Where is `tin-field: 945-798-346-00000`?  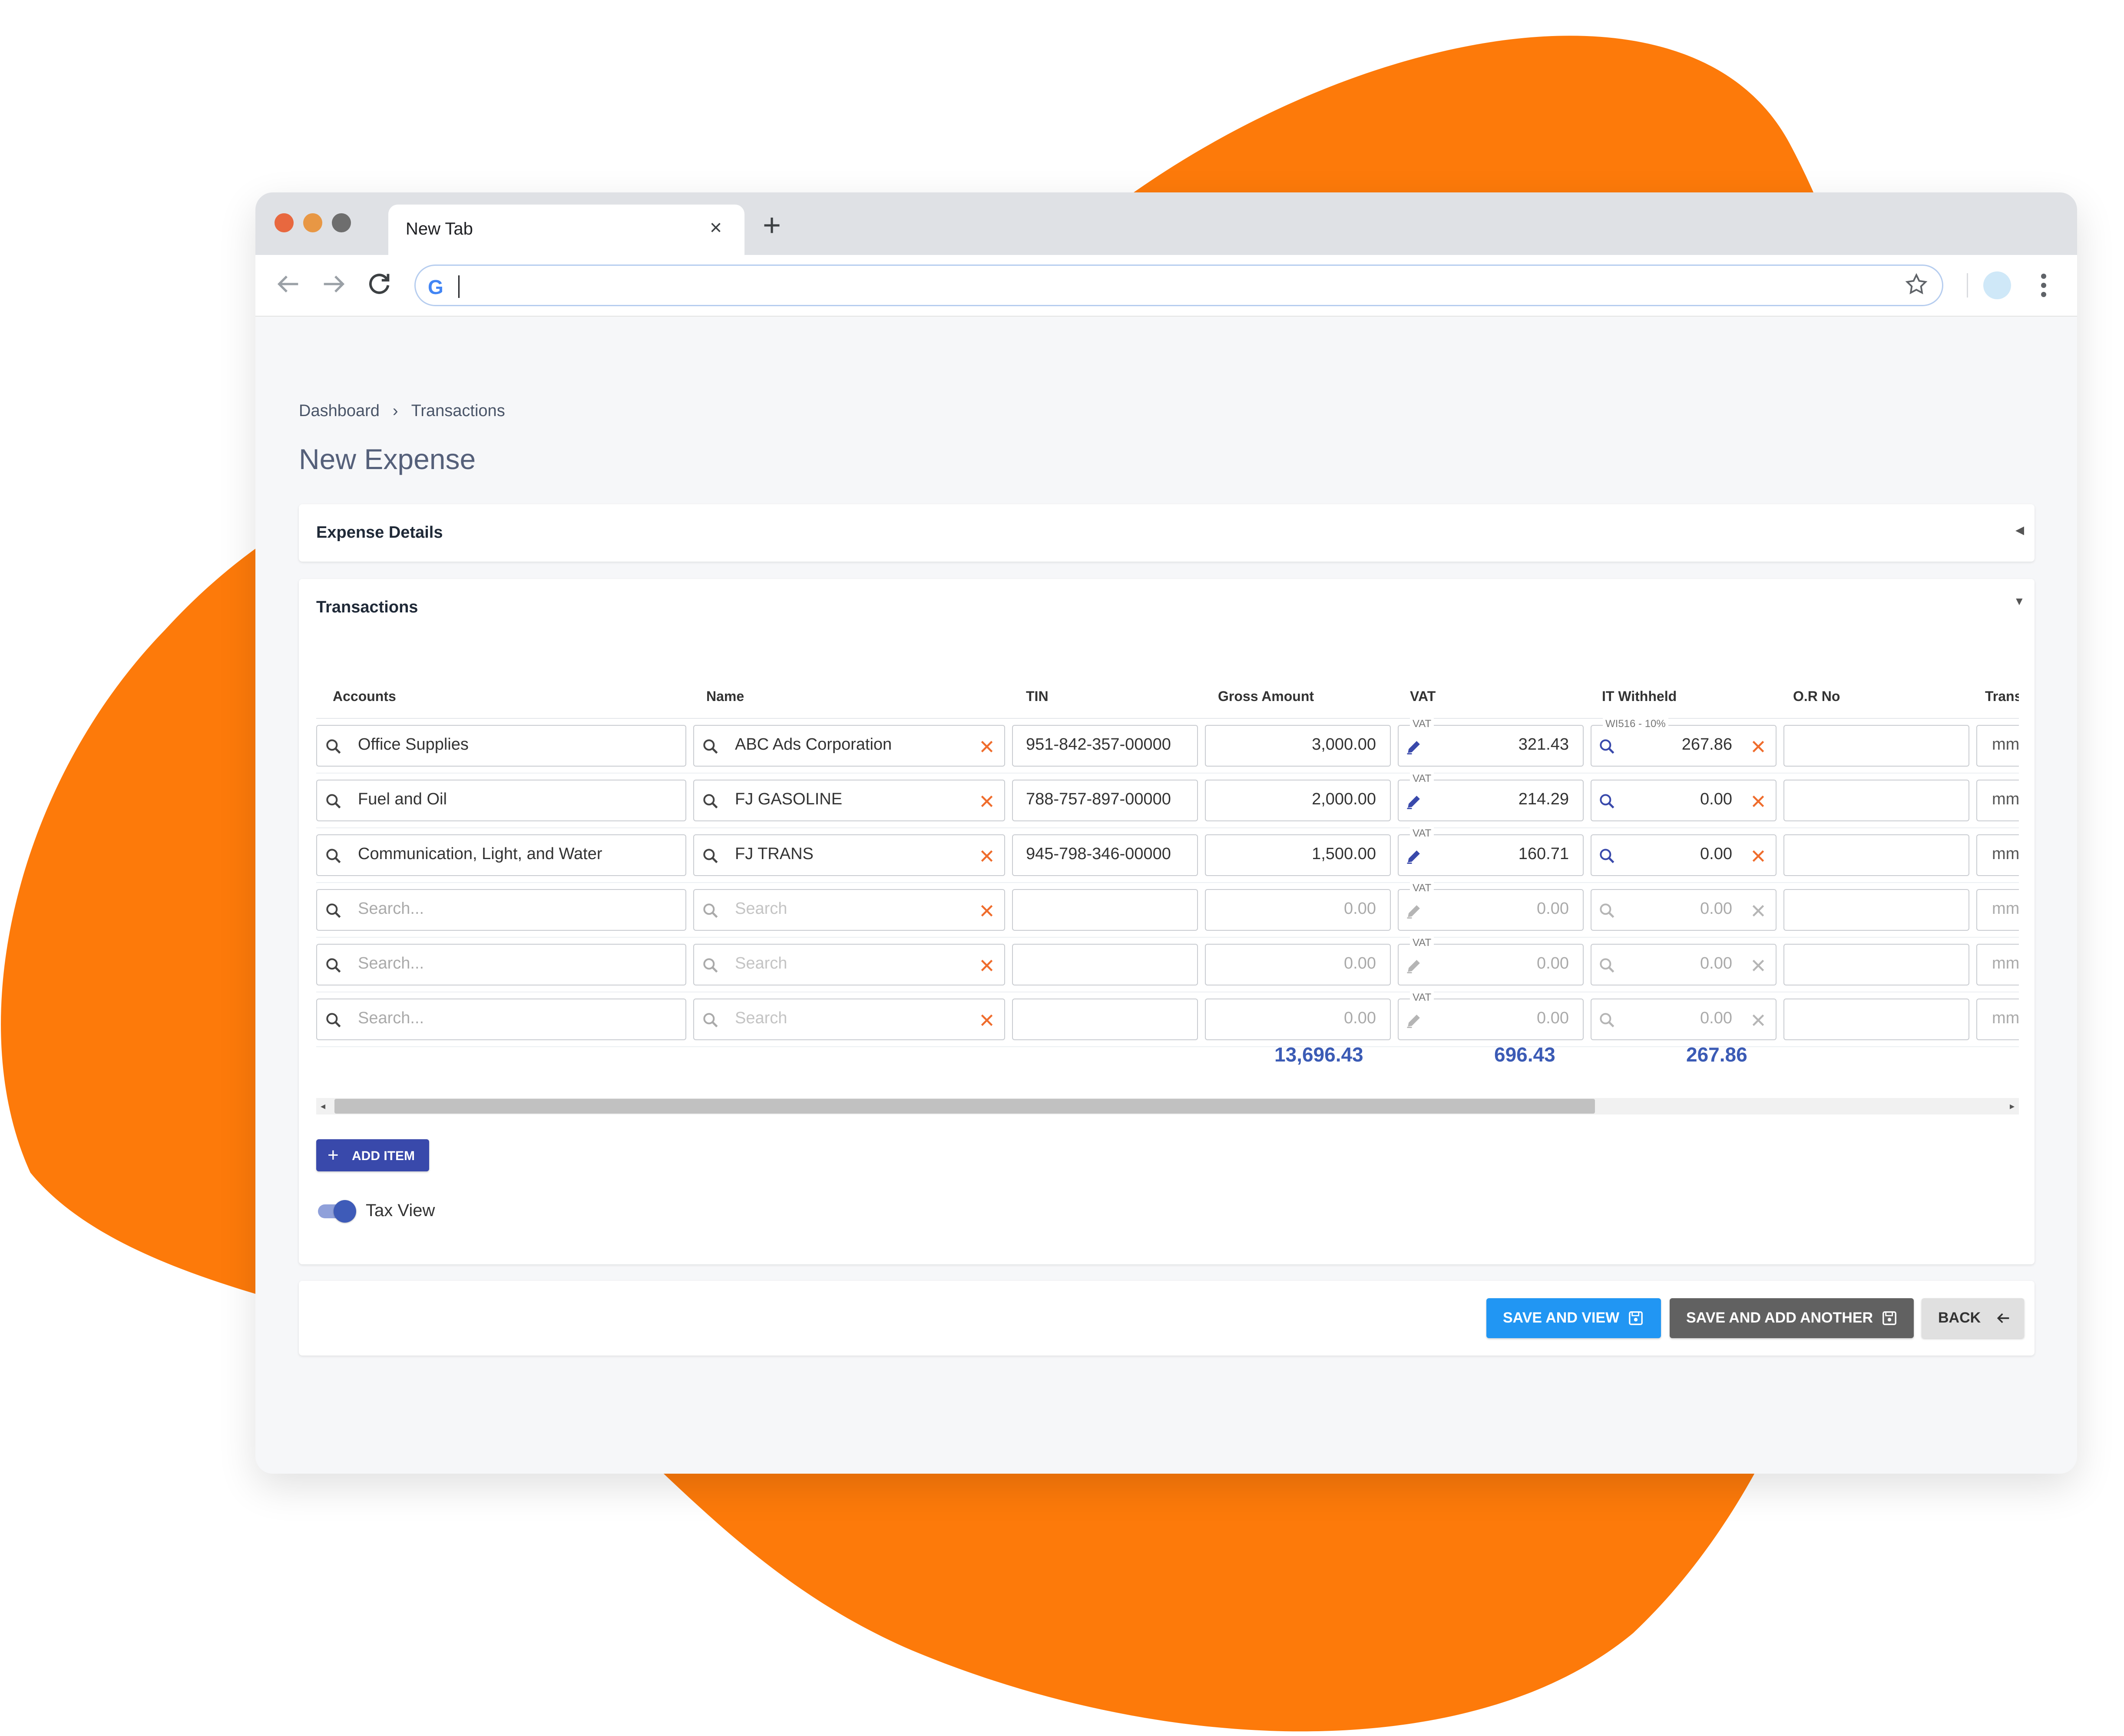 tin-field: 945-798-346-00000 is located at coordinates (1105, 855).